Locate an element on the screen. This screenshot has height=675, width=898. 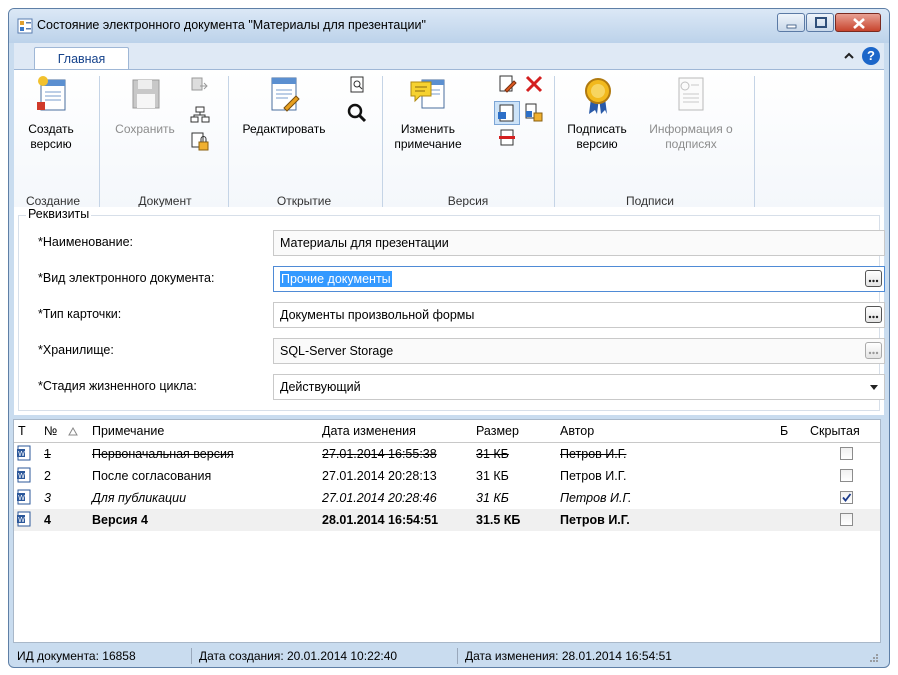
signature-info-icon is located at coordinates (691, 94).